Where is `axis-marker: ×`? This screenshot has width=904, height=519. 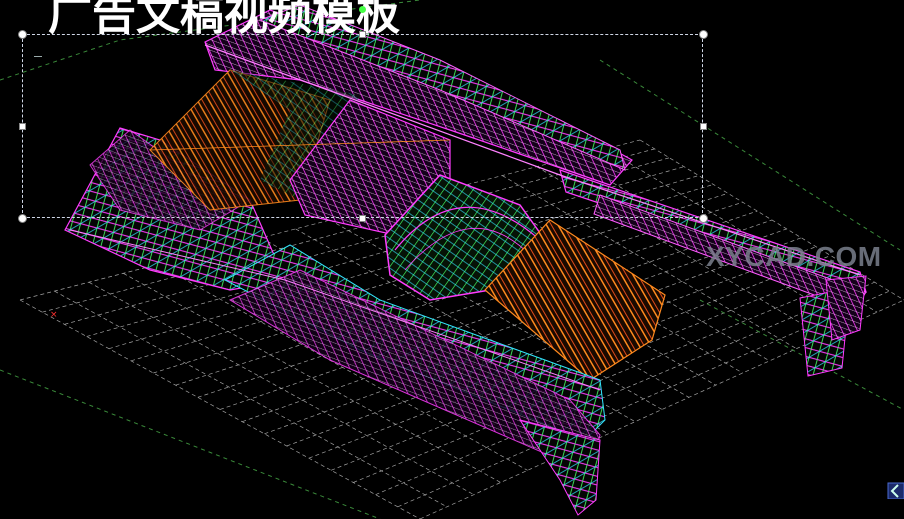
axis-marker: × is located at coordinates (54, 315).